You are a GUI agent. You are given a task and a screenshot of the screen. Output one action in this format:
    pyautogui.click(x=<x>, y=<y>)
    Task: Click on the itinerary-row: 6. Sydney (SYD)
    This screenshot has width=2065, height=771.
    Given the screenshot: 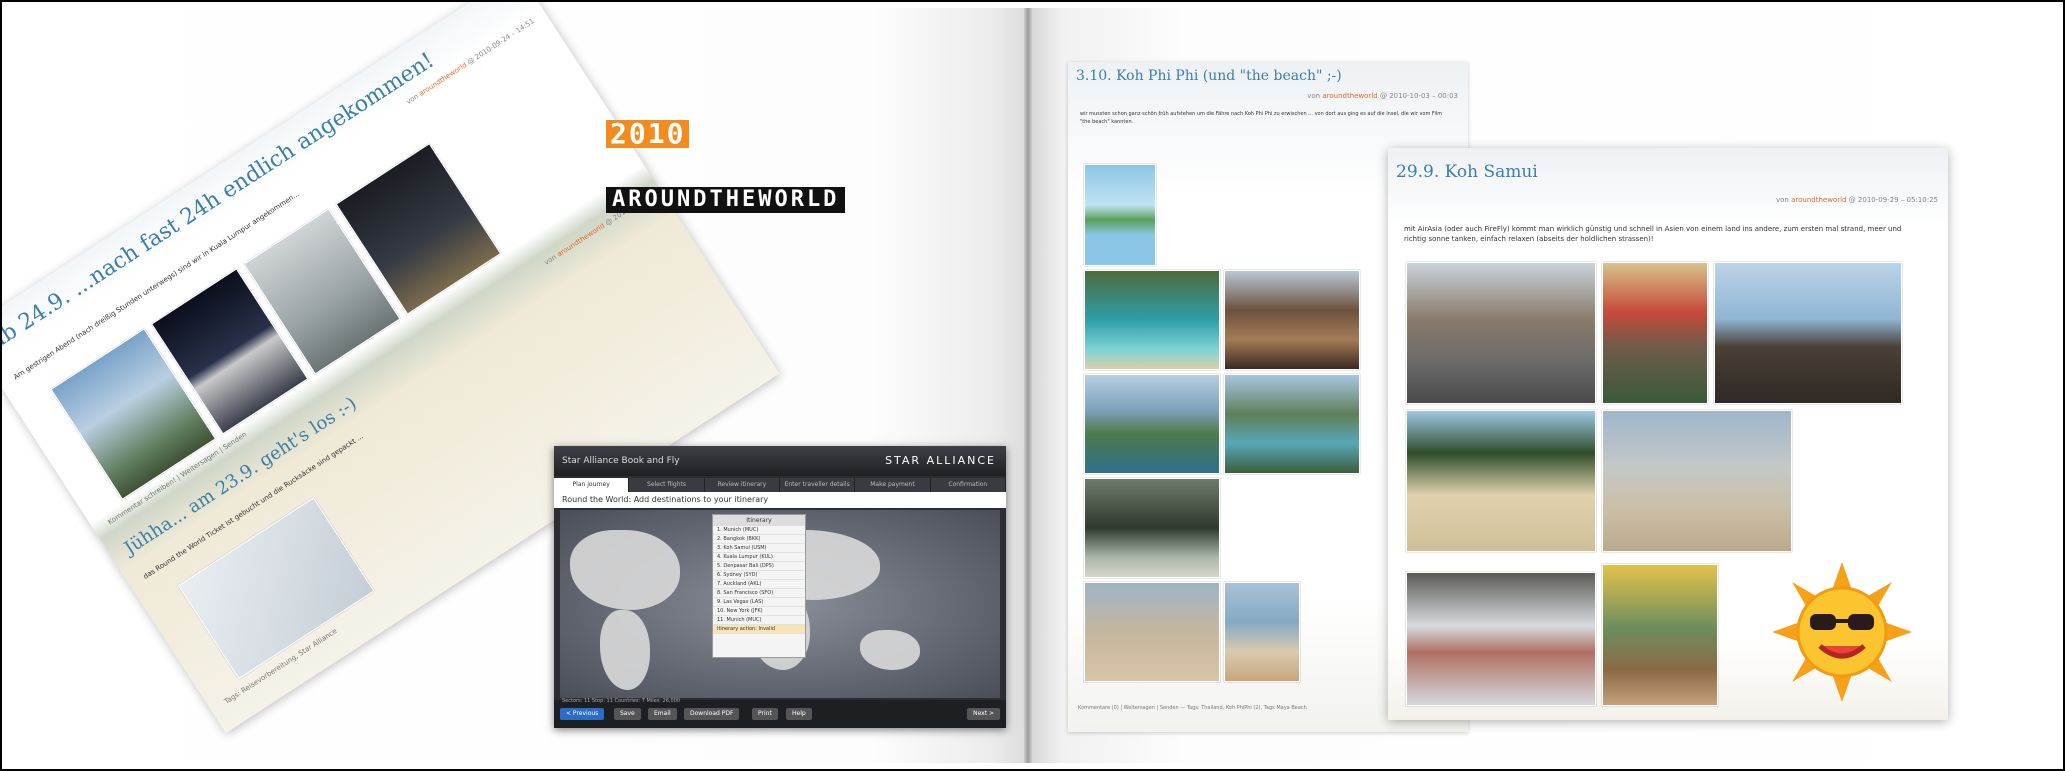 What is the action you would take?
    pyautogui.click(x=759, y=575)
    